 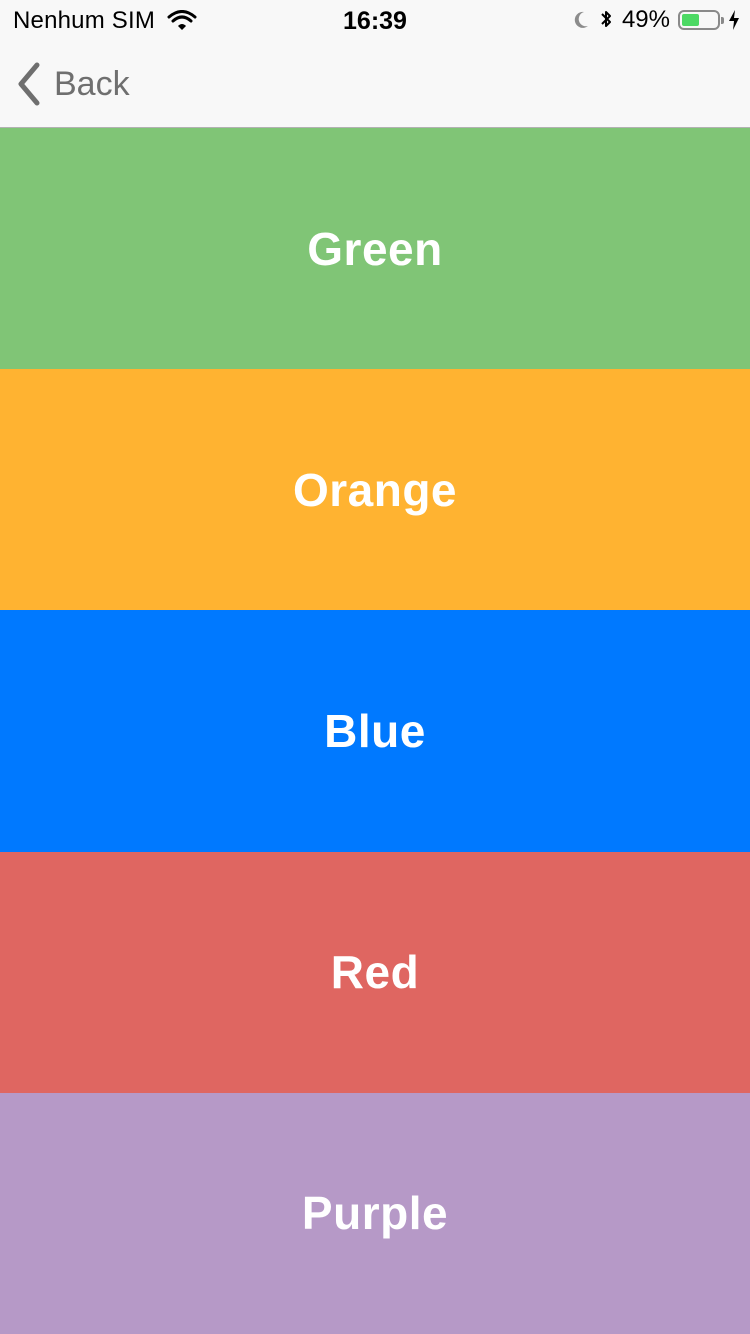 I want to click on status-bar: Nenhum SIM 16:39 49%, so click(x=375, y=20).